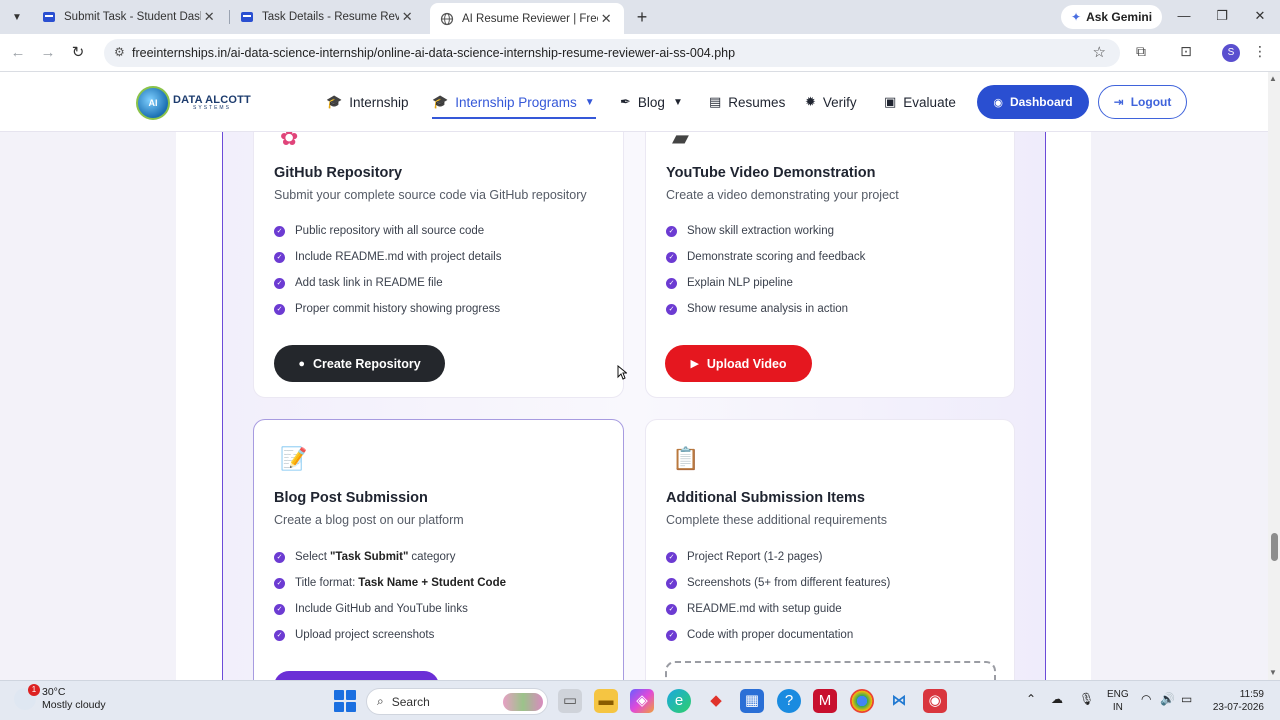 The height and width of the screenshot is (720, 1280). I want to click on create-repository-label: Create Repository, so click(366, 363).